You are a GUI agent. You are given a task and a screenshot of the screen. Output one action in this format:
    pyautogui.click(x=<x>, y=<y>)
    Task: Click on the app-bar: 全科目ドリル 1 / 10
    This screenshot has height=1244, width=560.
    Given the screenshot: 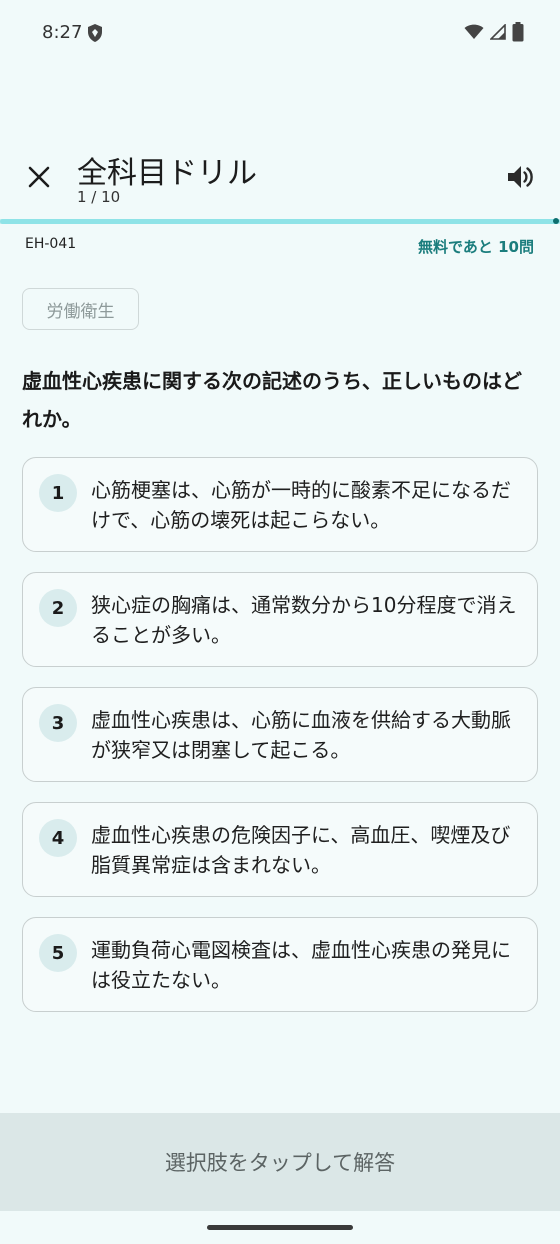 What is the action you would take?
    pyautogui.click(x=280, y=180)
    